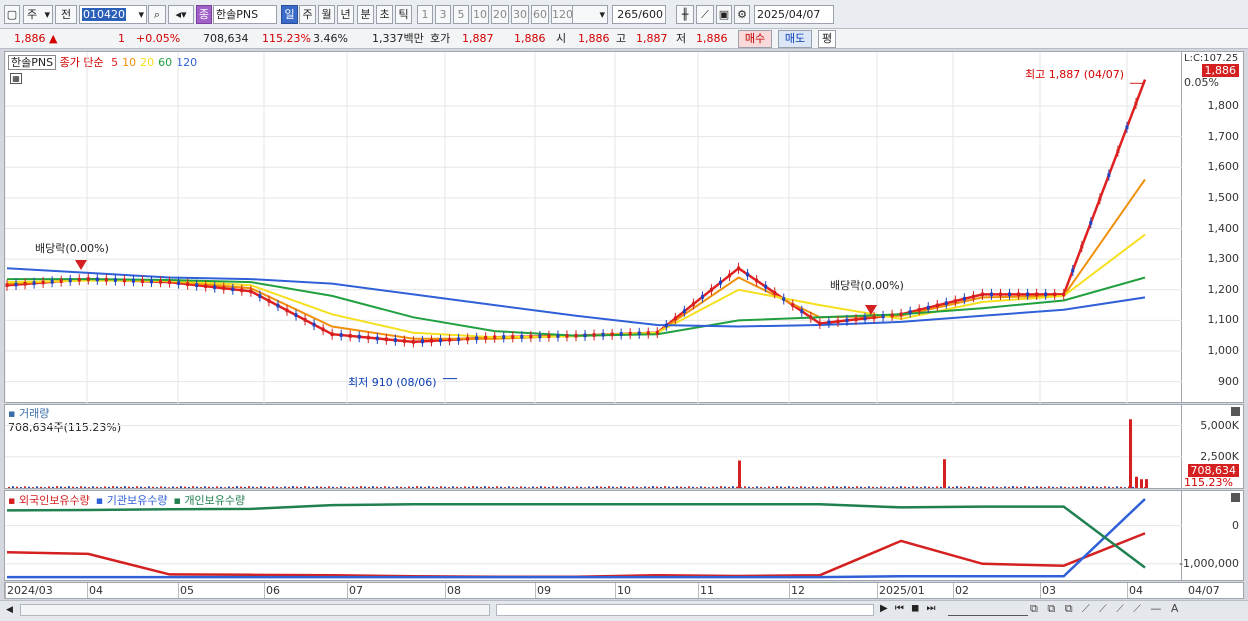 This screenshot has width=1248, height=621. What do you see at coordinates (652, 38) in the screenshot?
I see `high-value: 1,887` at bounding box center [652, 38].